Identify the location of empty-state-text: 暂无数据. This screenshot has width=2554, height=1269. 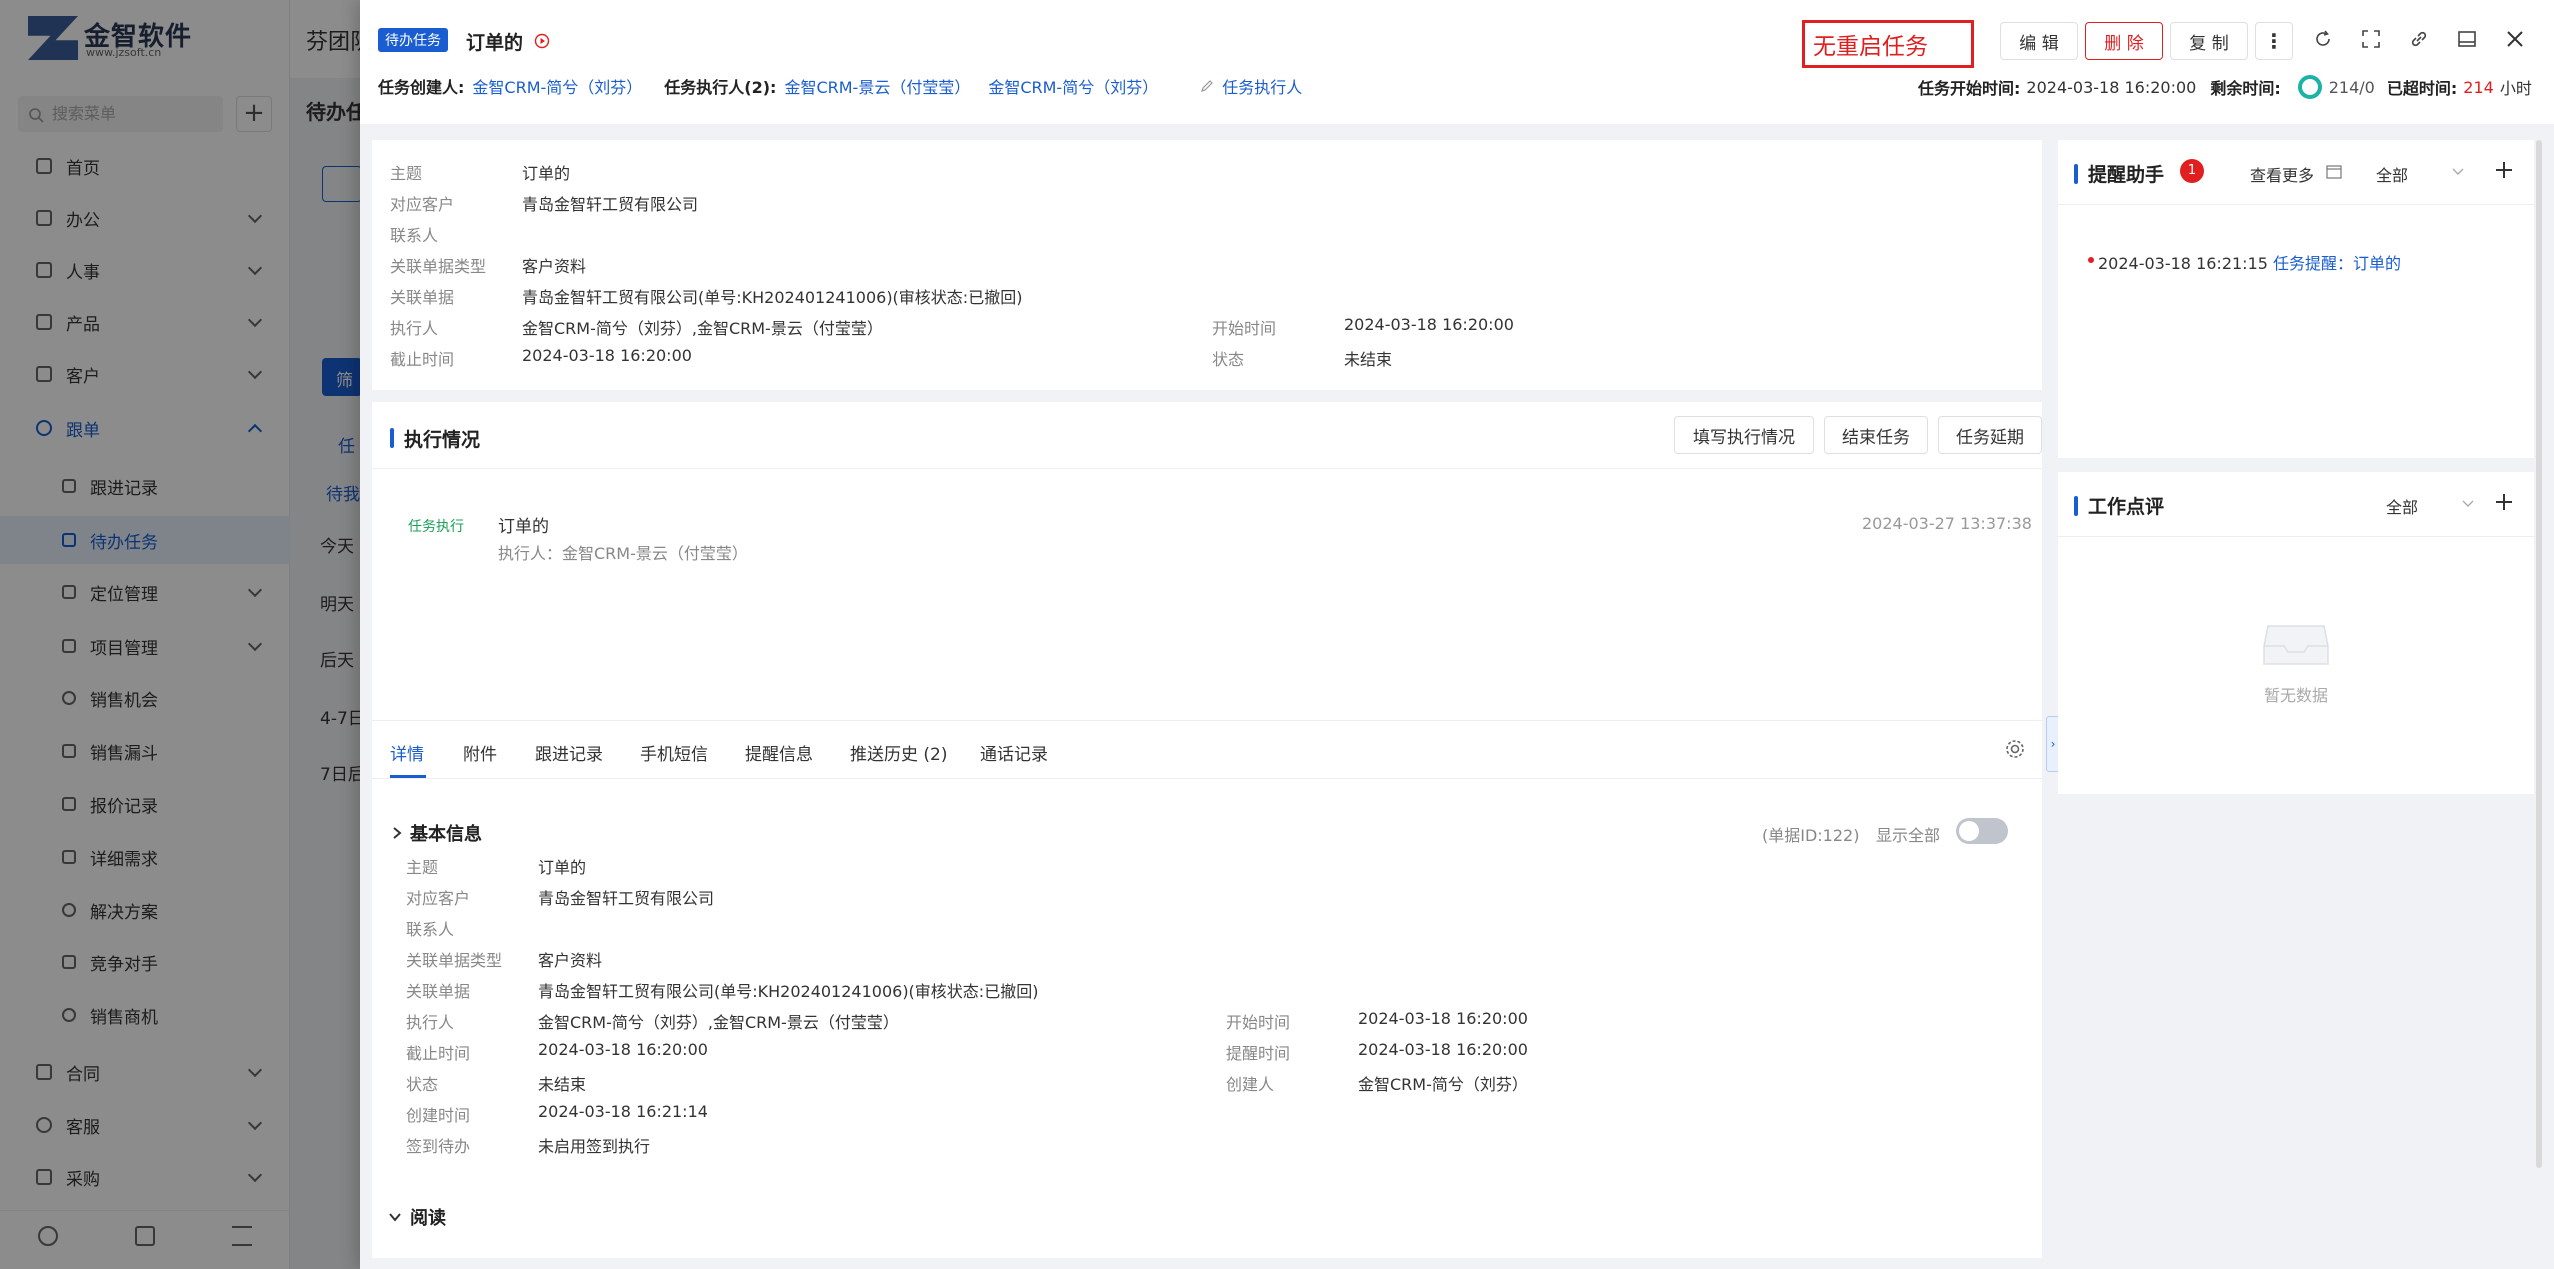
(2295, 695).